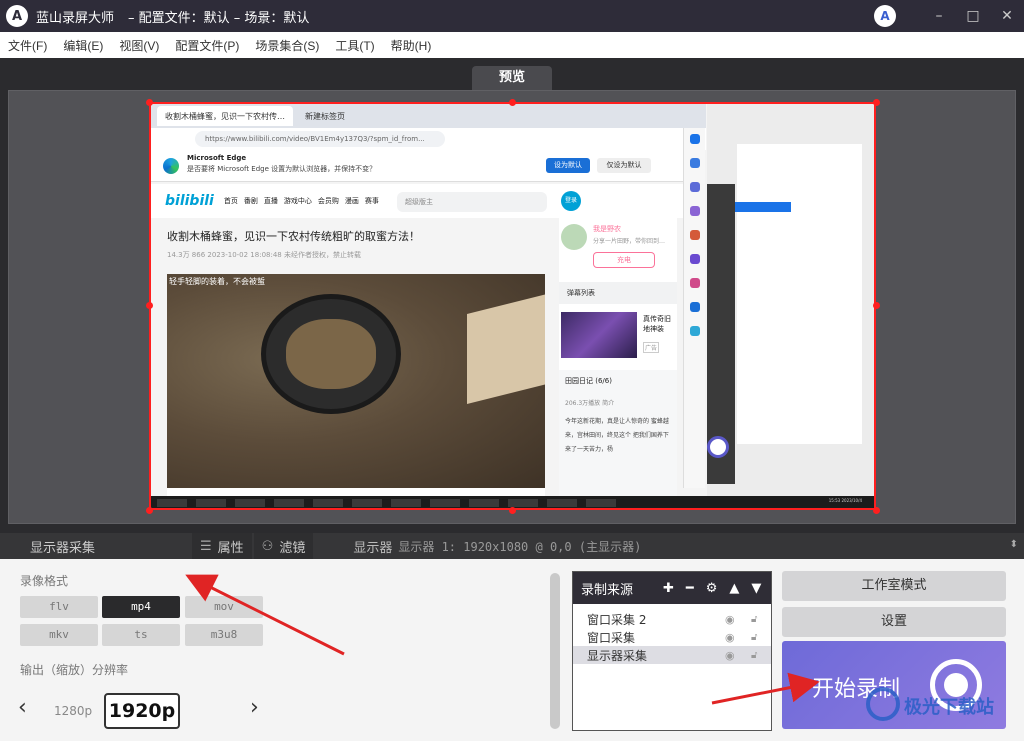 This screenshot has width=1024, height=741. What do you see at coordinates (512, 16) in the screenshot?
I see `title-bar: A 蓝山录屏大师 – 配置文件：默认 – 场景：默认 A – □ ✕` at bounding box center [512, 16].